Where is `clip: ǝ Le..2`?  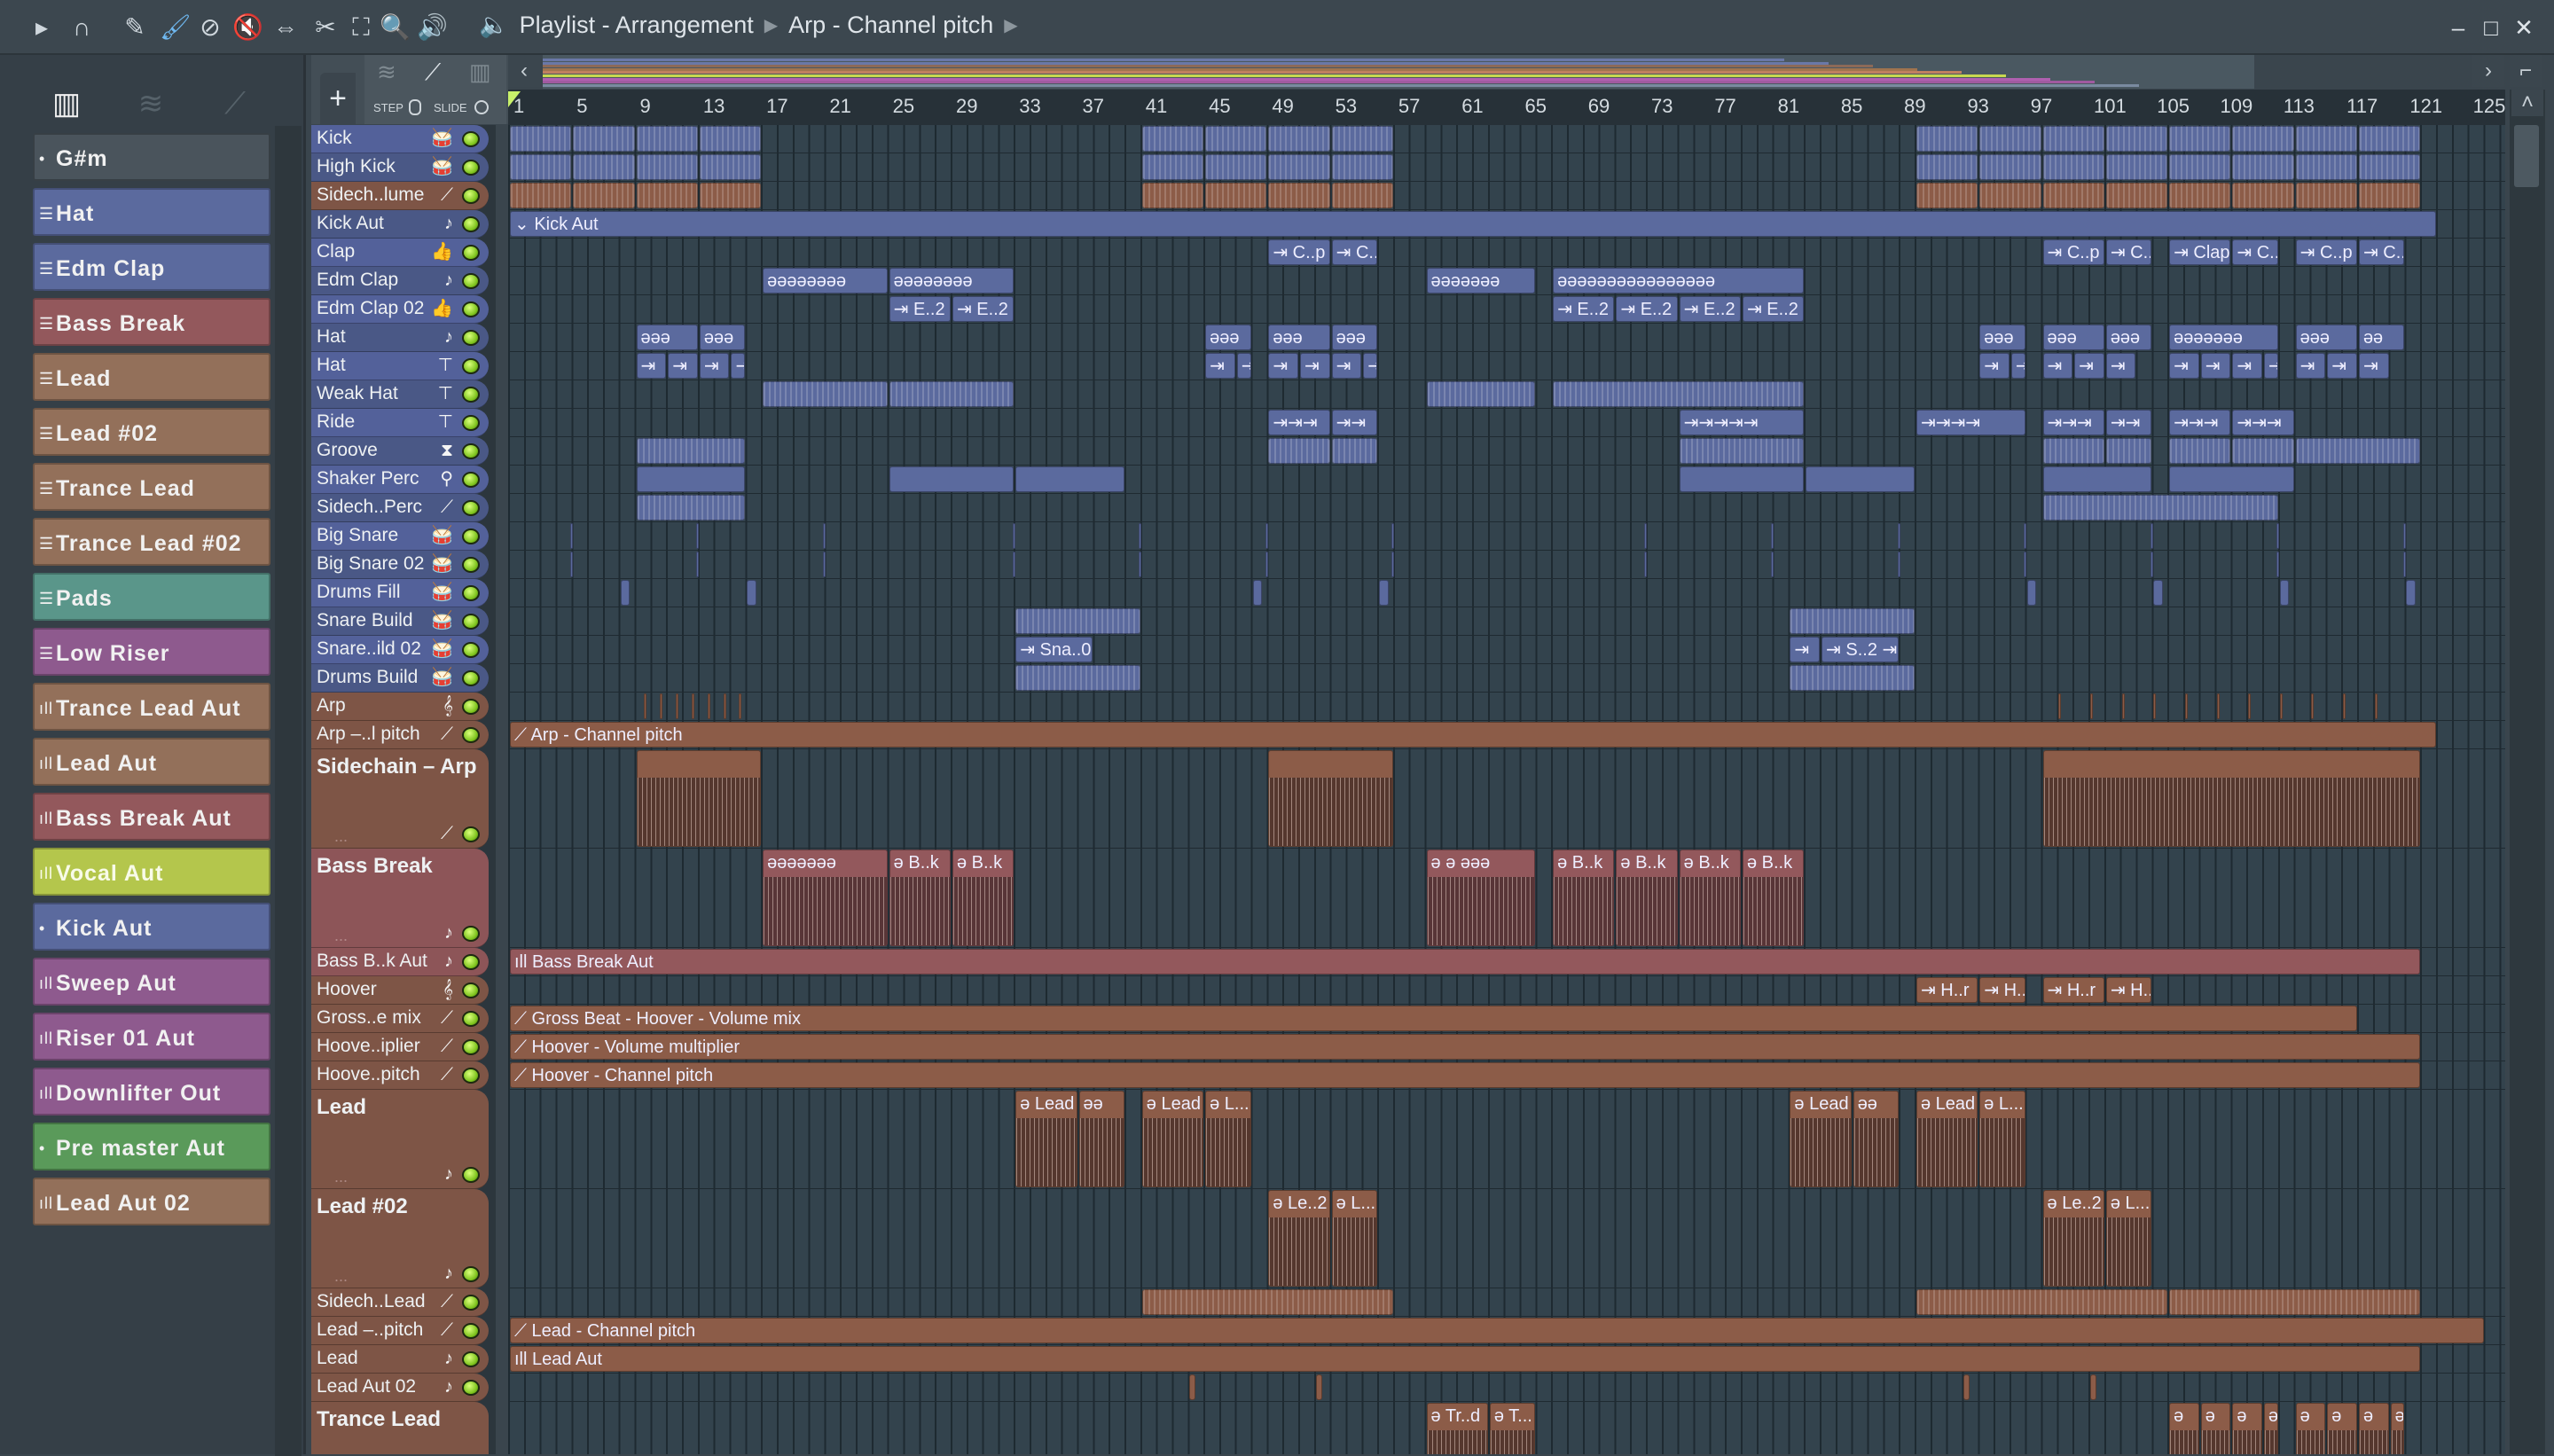
clip: ǝ Le..2 is located at coordinates (2073, 1238).